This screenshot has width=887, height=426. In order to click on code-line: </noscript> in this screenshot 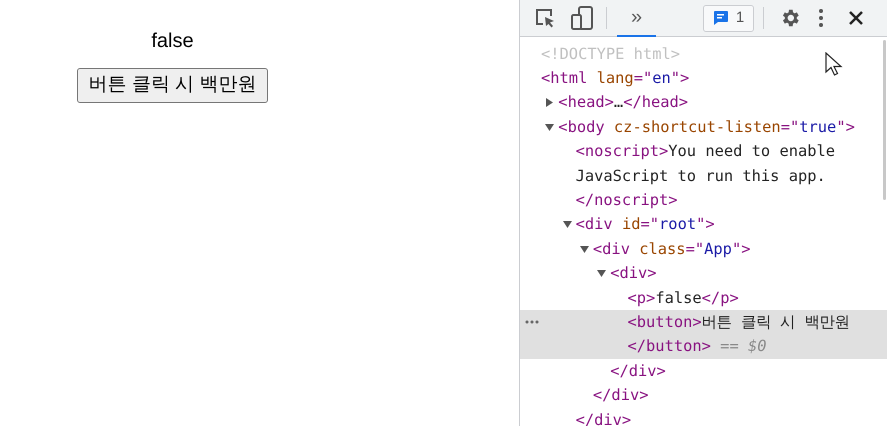, I will do `click(627, 200)`.